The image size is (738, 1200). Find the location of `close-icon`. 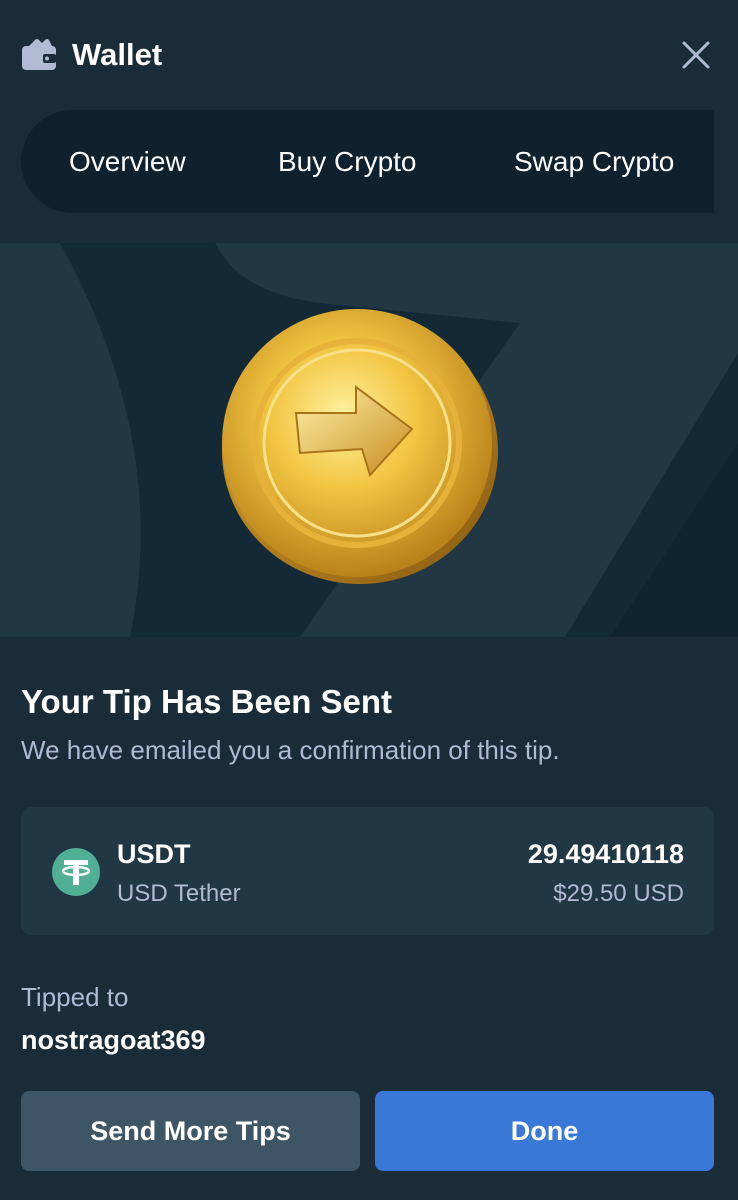

close-icon is located at coordinates (696, 56).